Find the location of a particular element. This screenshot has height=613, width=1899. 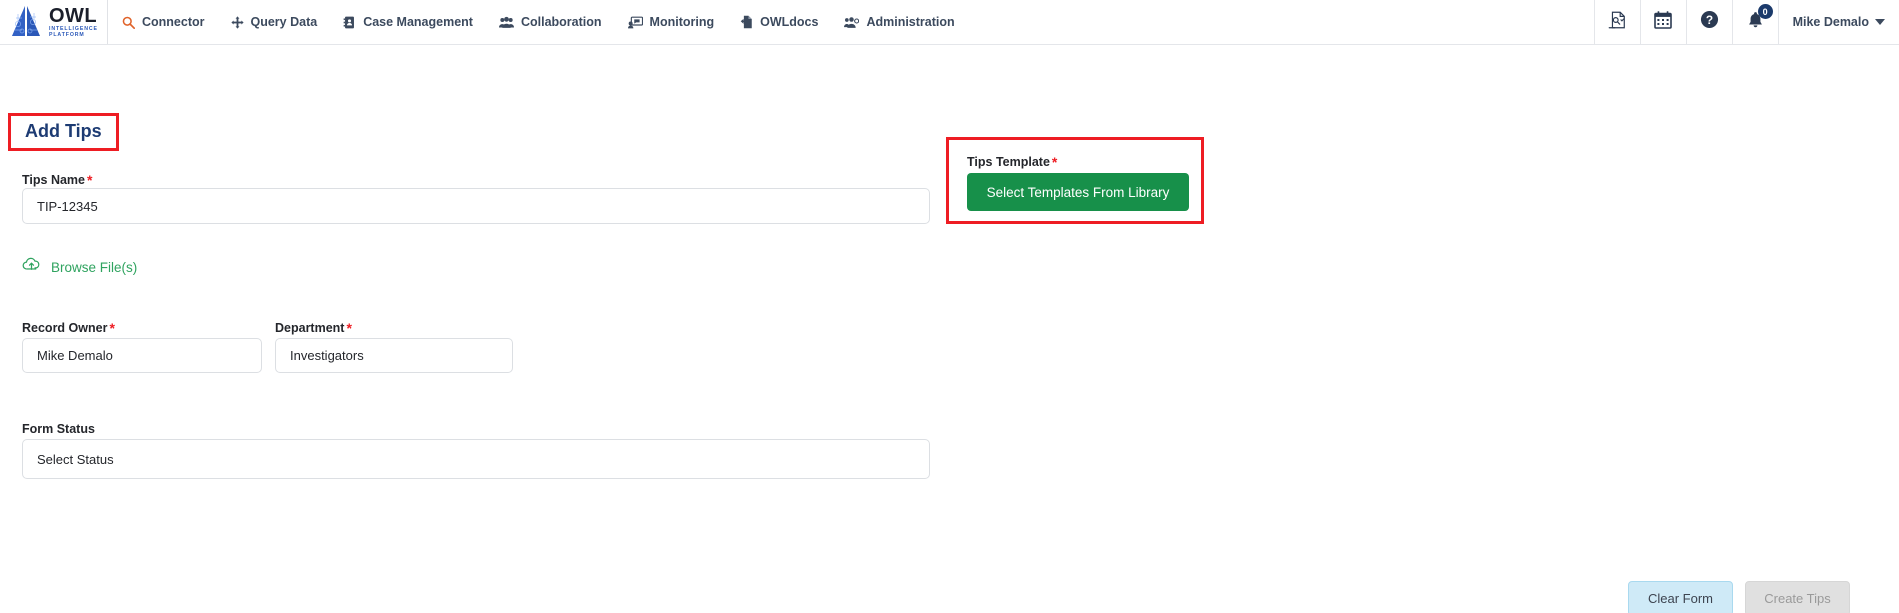

page-title: Add Tips is located at coordinates (63, 131).